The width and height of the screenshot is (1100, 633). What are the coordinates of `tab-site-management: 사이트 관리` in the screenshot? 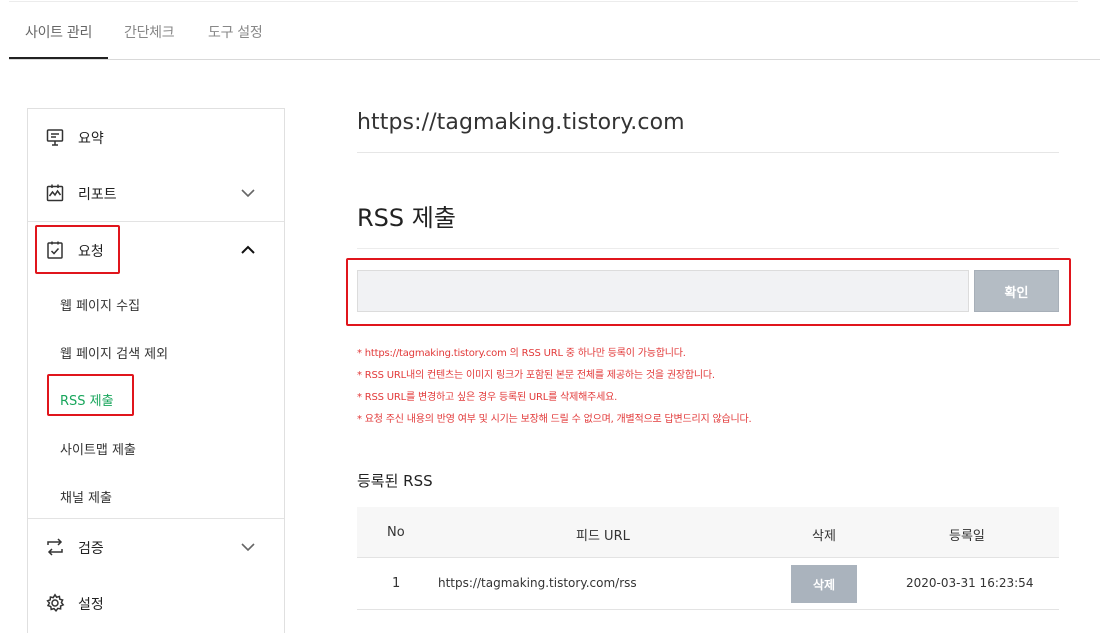 It's located at (58, 32).